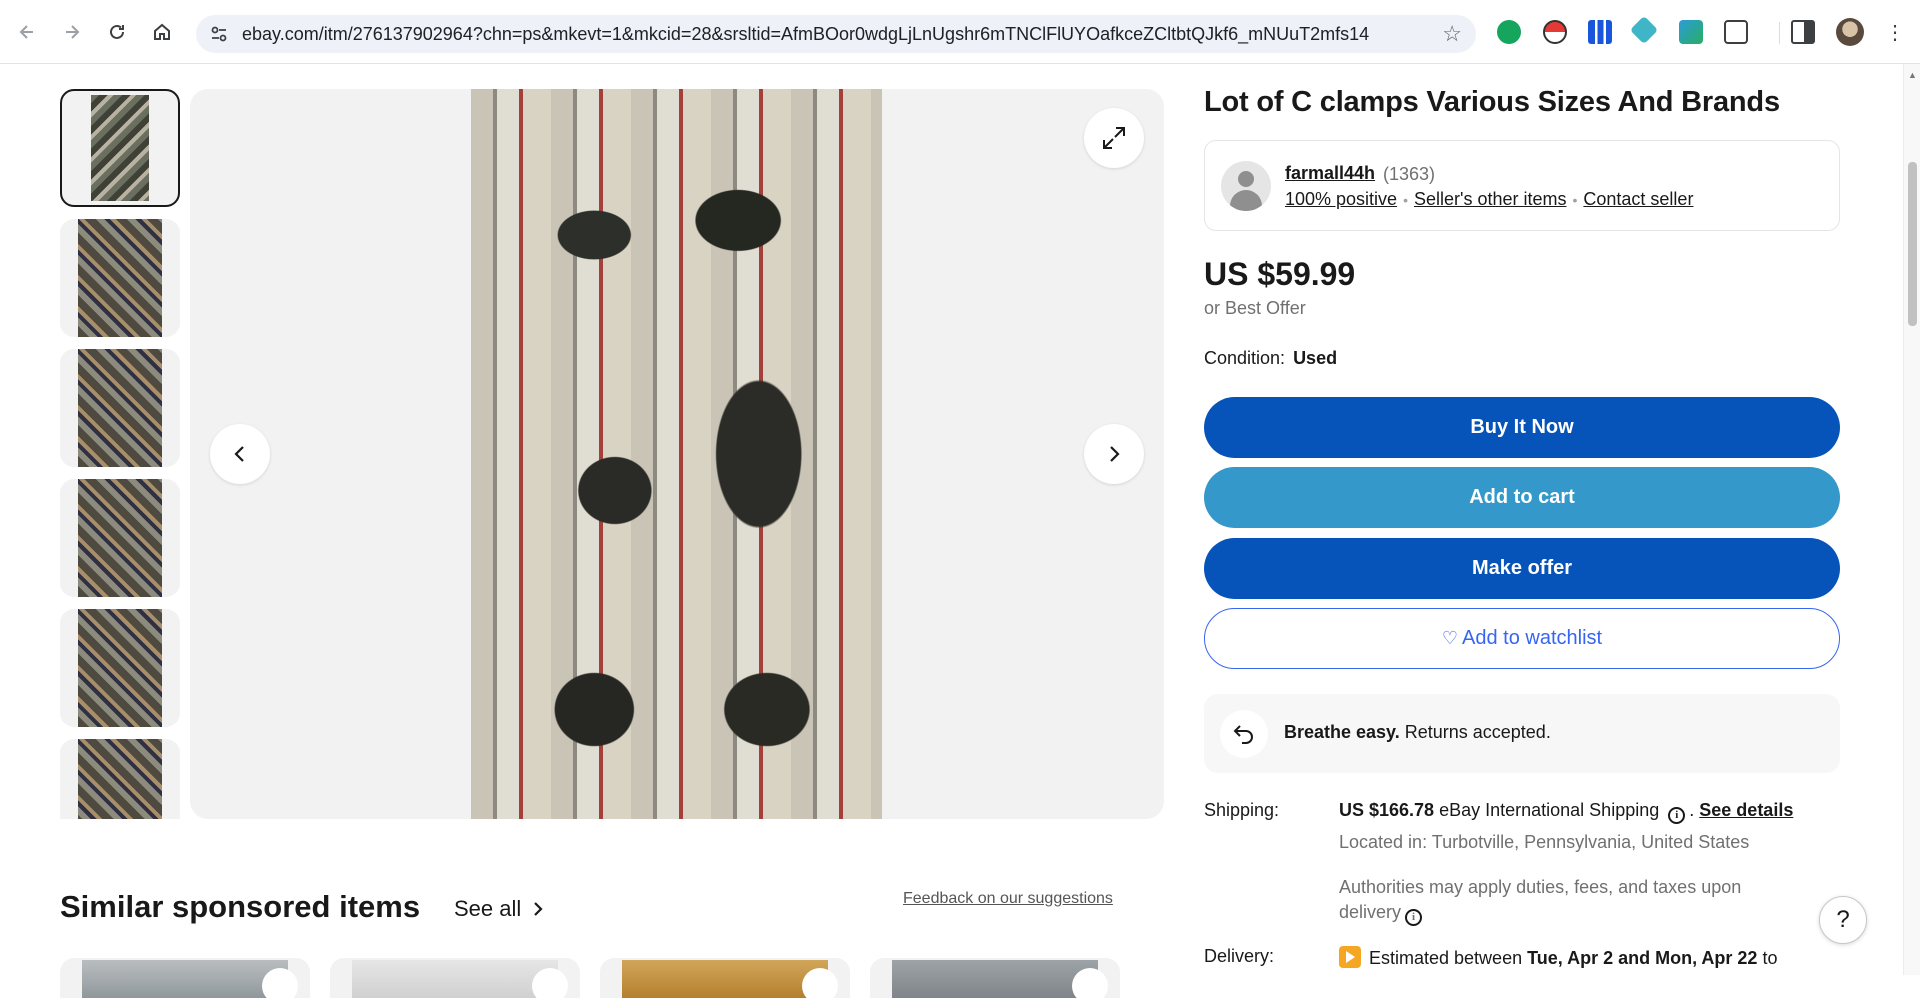 The image size is (1920, 998). What do you see at coordinates (1330, 173) in the screenshot?
I see `seller-name-link: farmall44h` at bounding box center [1330, 173].